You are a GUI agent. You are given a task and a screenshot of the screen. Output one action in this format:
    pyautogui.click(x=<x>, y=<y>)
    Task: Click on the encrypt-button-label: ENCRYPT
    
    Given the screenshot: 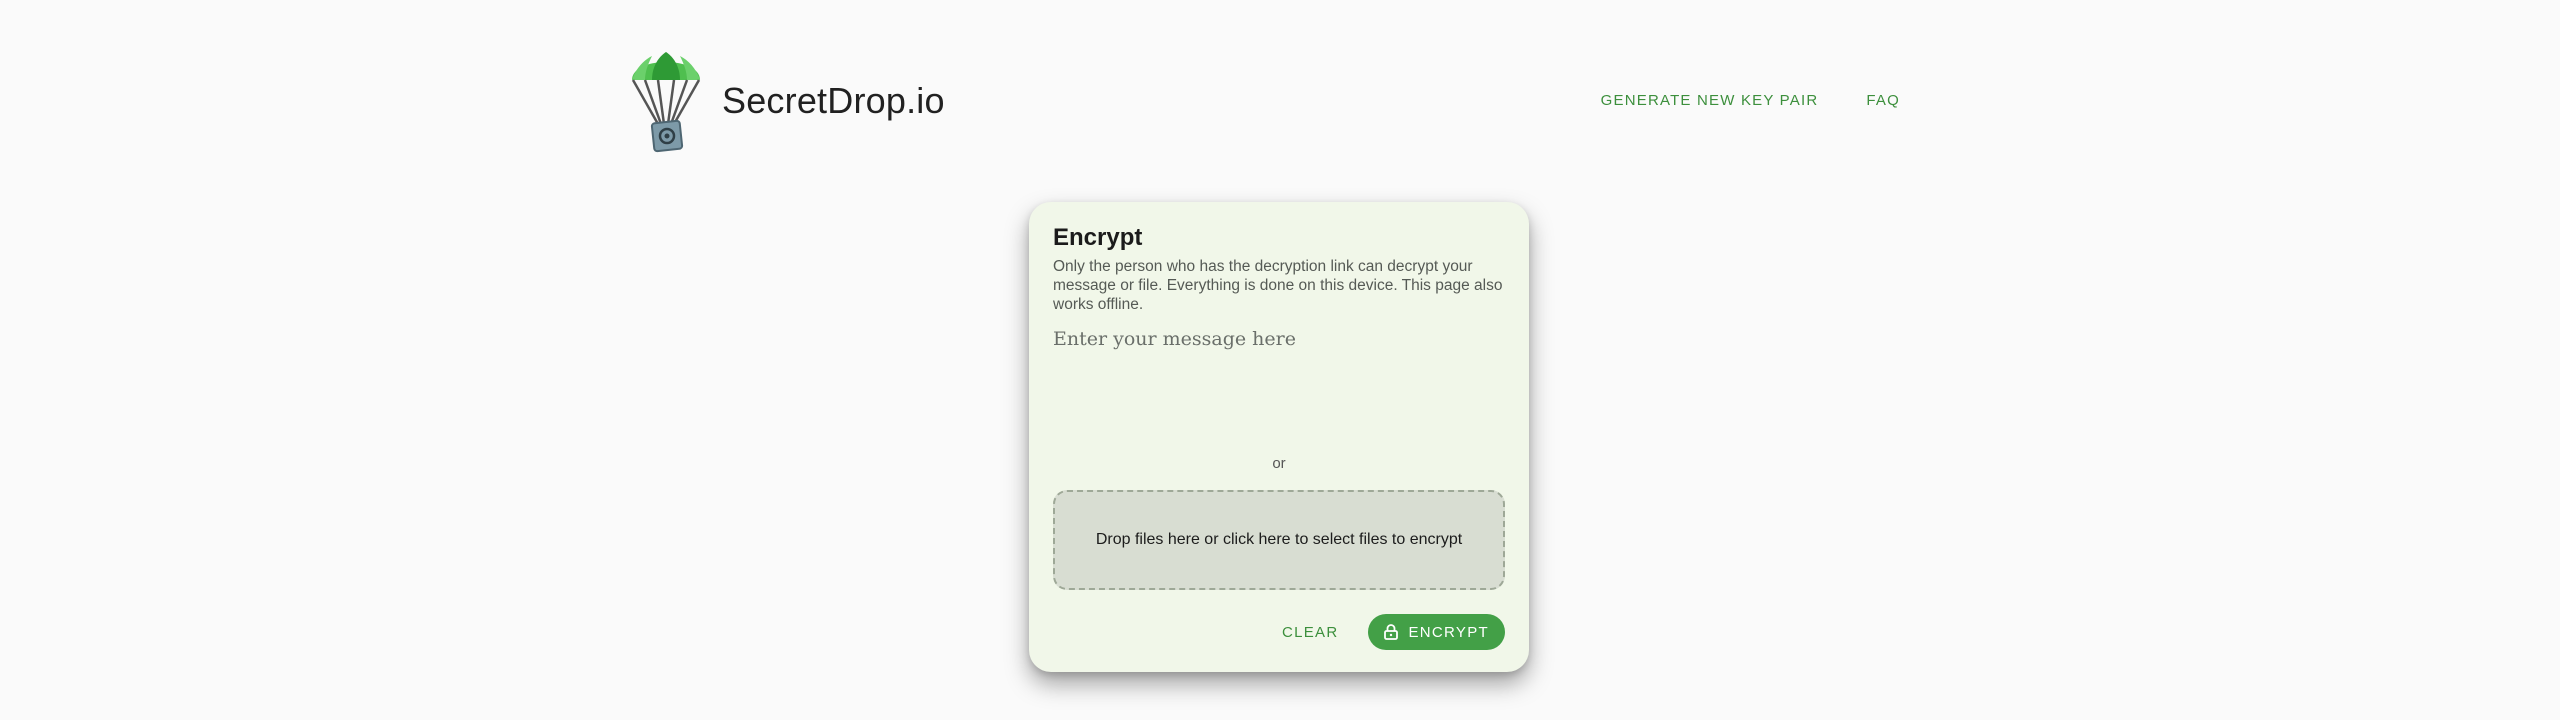 What is the action you would take?
    pyautogui.click(x=1448, y=632)
    